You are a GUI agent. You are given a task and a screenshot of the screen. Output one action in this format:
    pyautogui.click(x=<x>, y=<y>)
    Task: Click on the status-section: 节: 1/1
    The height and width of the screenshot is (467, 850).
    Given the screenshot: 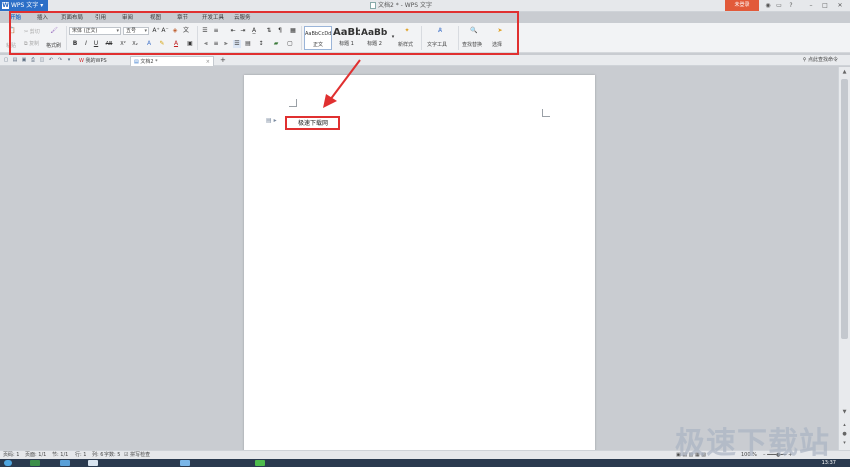 What is the action you would take?
    pyautogui.click(x=60, y=455)
    